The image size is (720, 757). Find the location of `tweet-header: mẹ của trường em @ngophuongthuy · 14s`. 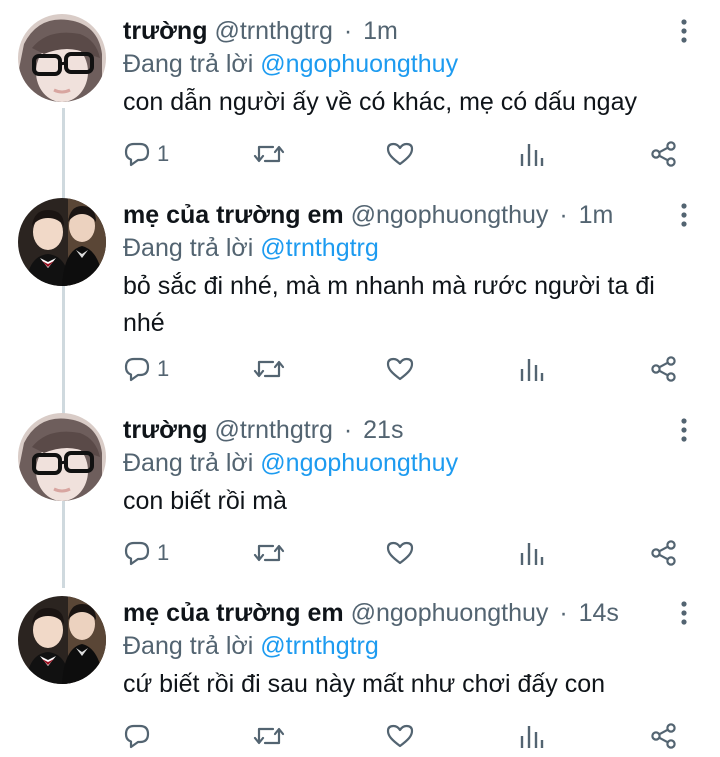

tweet-header: mẹ của trường em @ngophuongthuy · 14s is located at coordinates (391, 613).